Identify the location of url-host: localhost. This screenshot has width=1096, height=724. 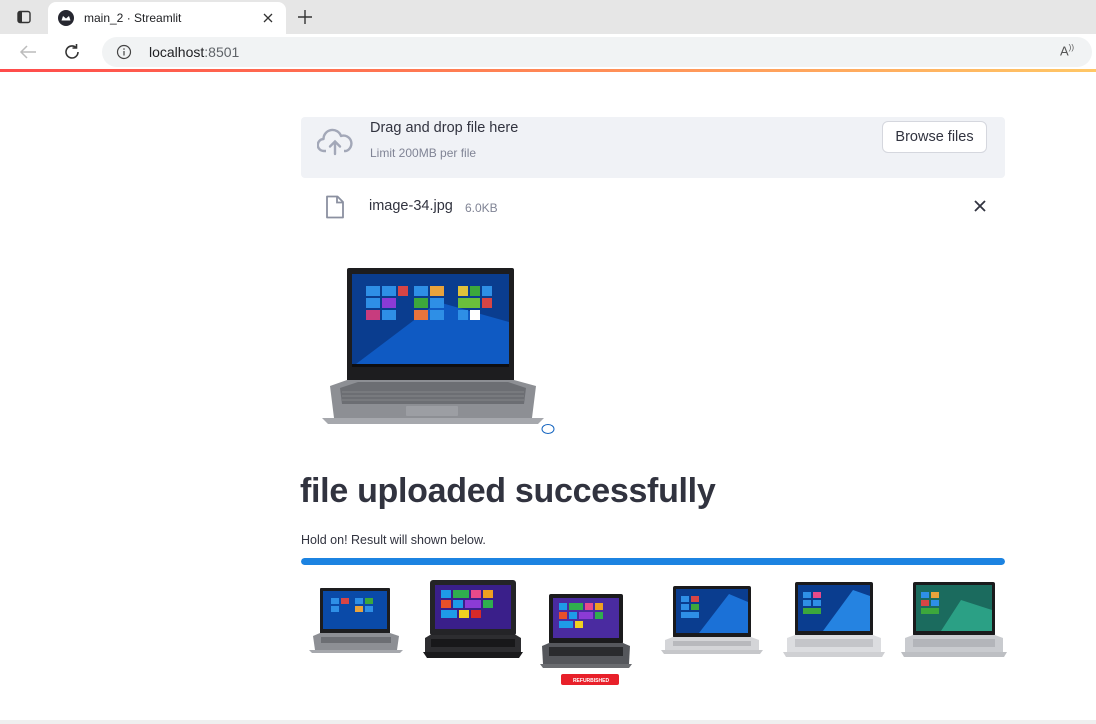
(177, 52).